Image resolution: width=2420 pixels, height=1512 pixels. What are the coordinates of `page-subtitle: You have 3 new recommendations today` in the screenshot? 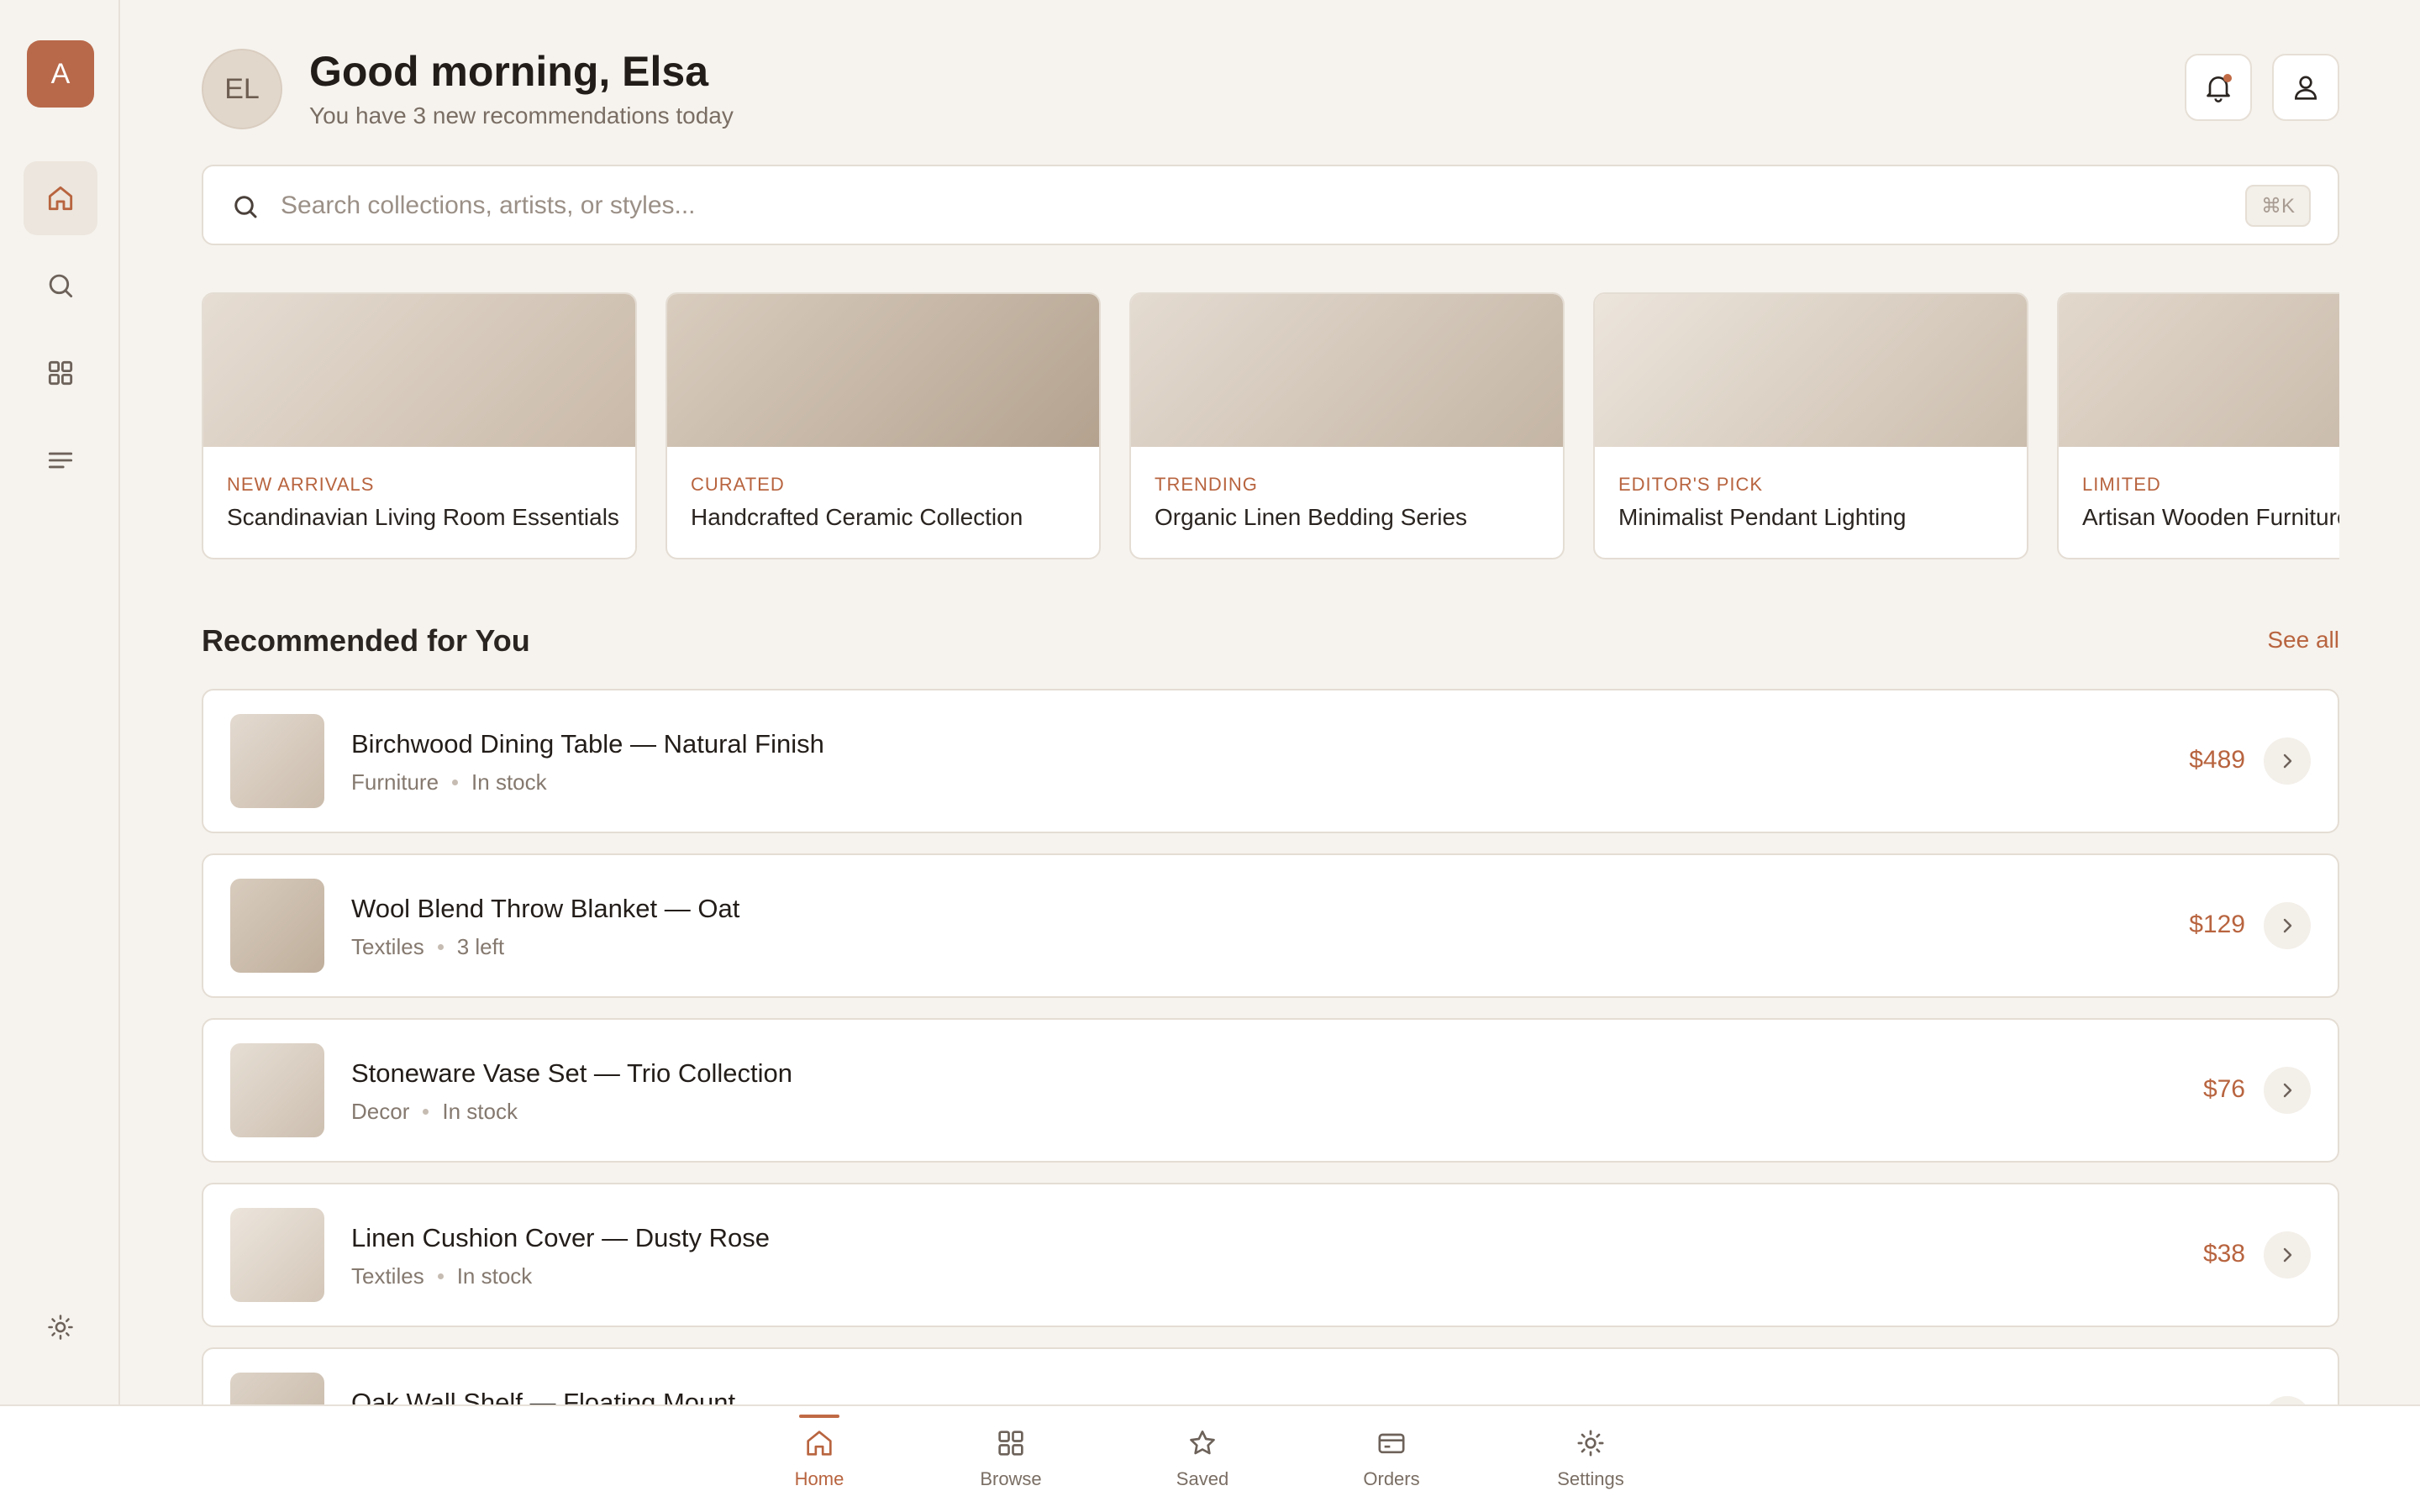 It's located at (522, 115).